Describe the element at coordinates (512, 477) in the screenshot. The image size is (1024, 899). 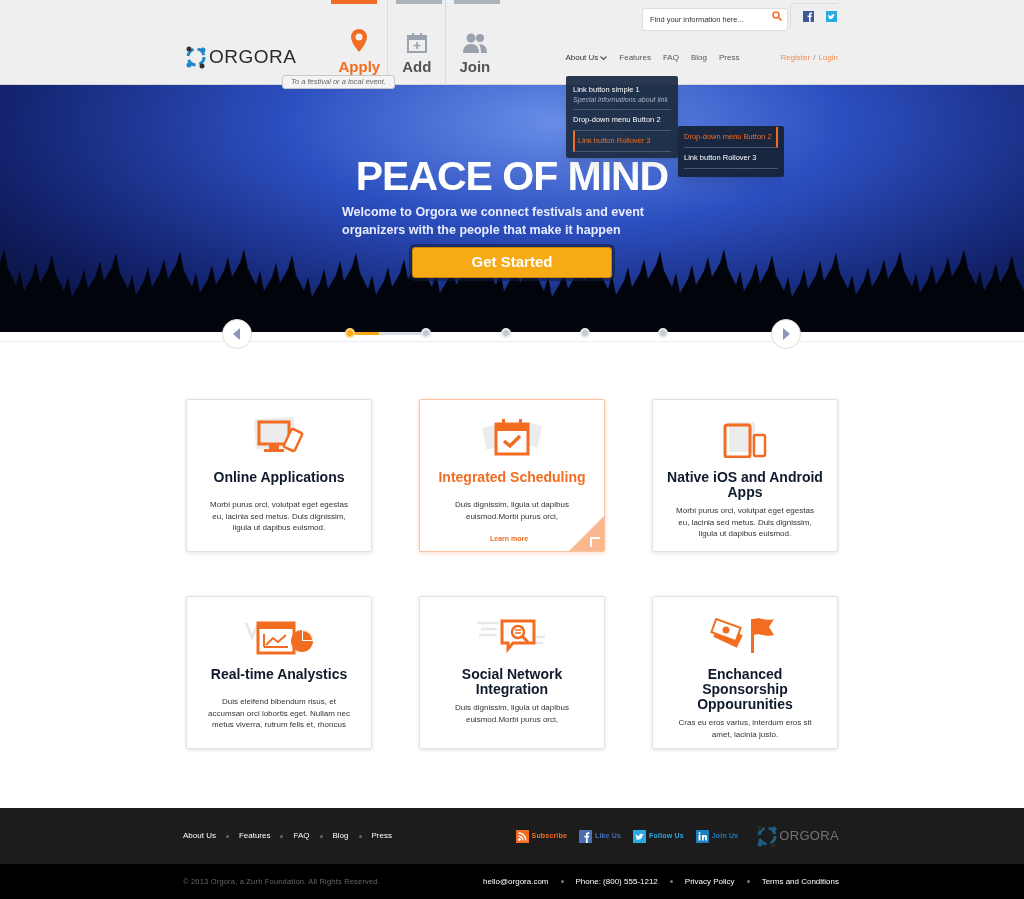
I see `feature-title: Integrated Scheduling` at that location.